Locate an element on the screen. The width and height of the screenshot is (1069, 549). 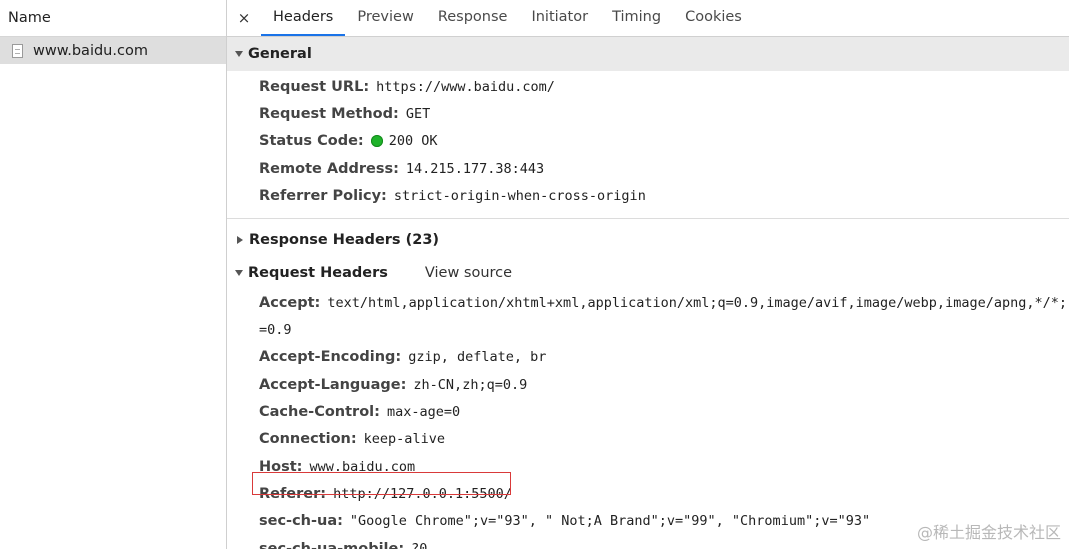
tab-response: Response is located at coordinates (473, 18).